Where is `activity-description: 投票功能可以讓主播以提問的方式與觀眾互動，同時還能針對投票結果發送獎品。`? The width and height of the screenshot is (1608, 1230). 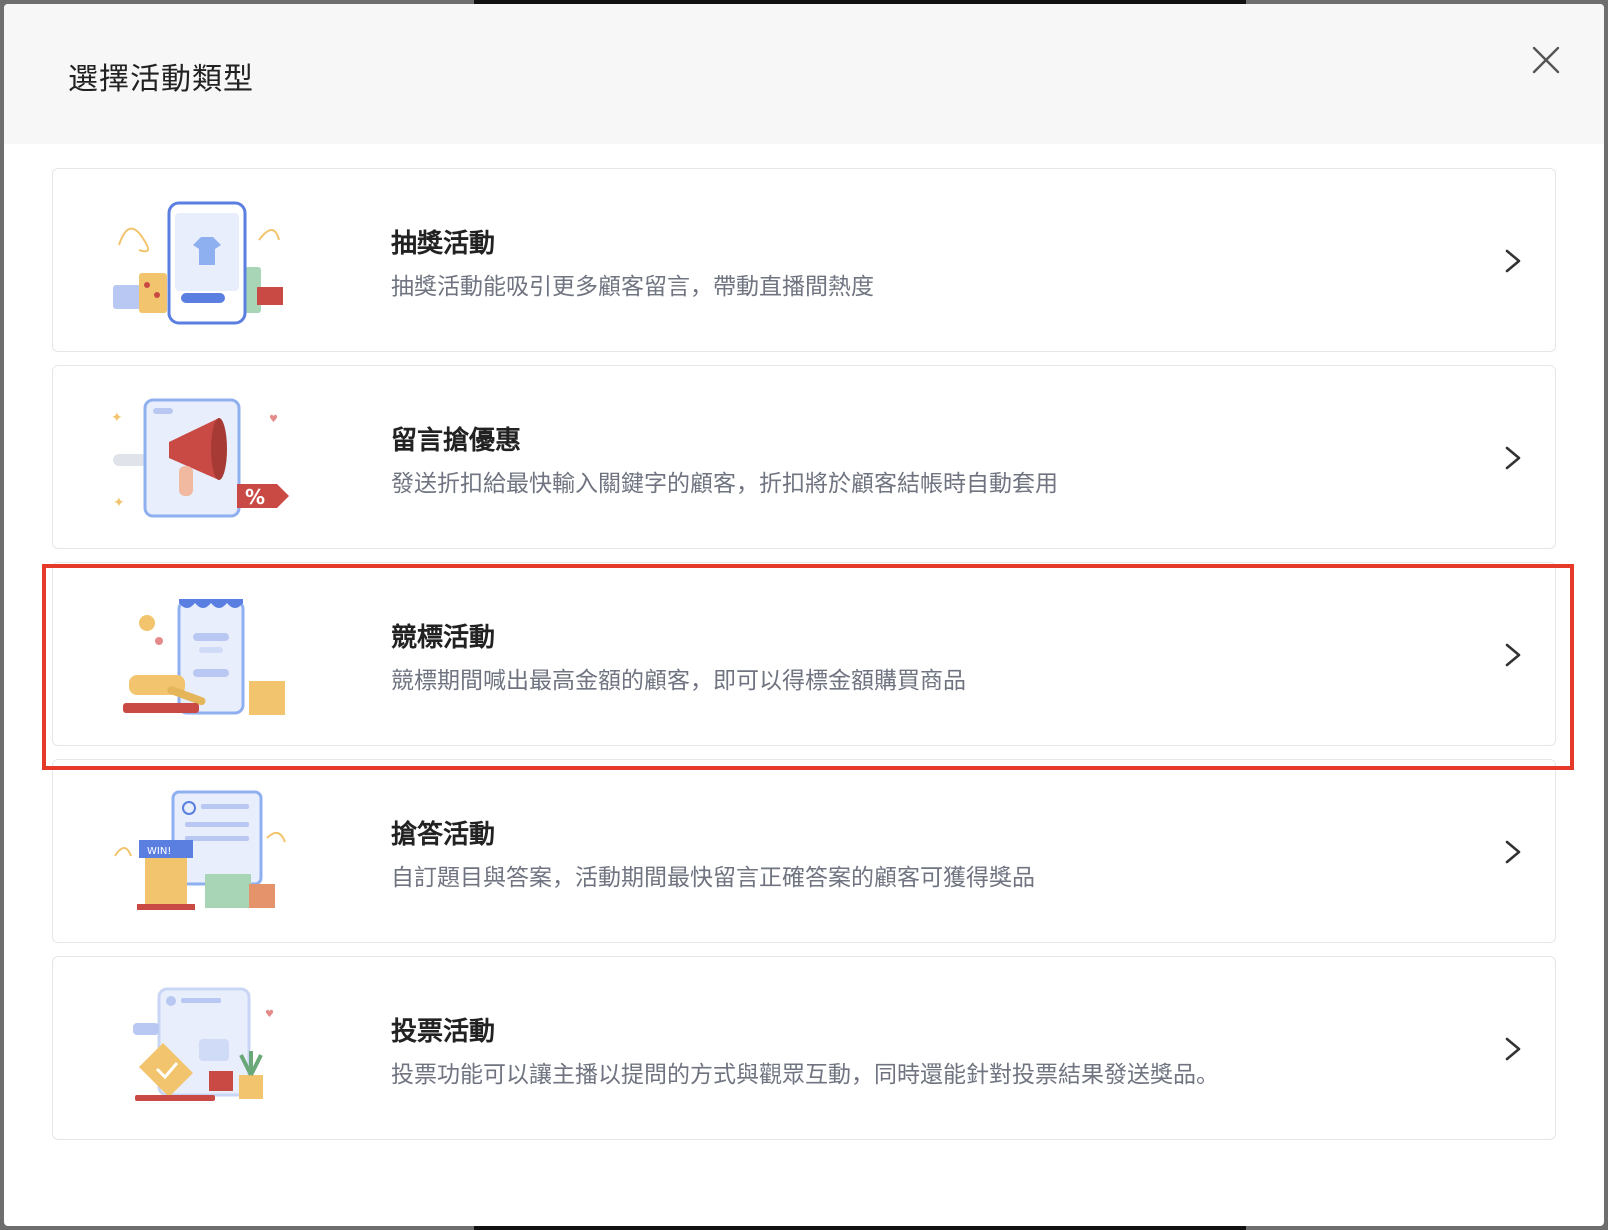 activity-description: 投票功能可以讓主播以提問的方式與觀眾互動，同時還能針對投票結果發送獎品。 is located at coordinates (805, 1075).